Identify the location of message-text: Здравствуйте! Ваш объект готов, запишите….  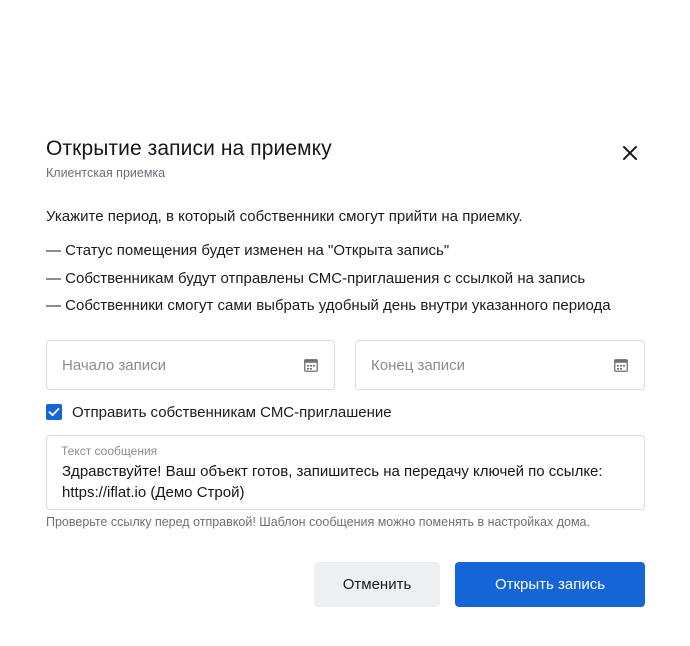
(347, 482).